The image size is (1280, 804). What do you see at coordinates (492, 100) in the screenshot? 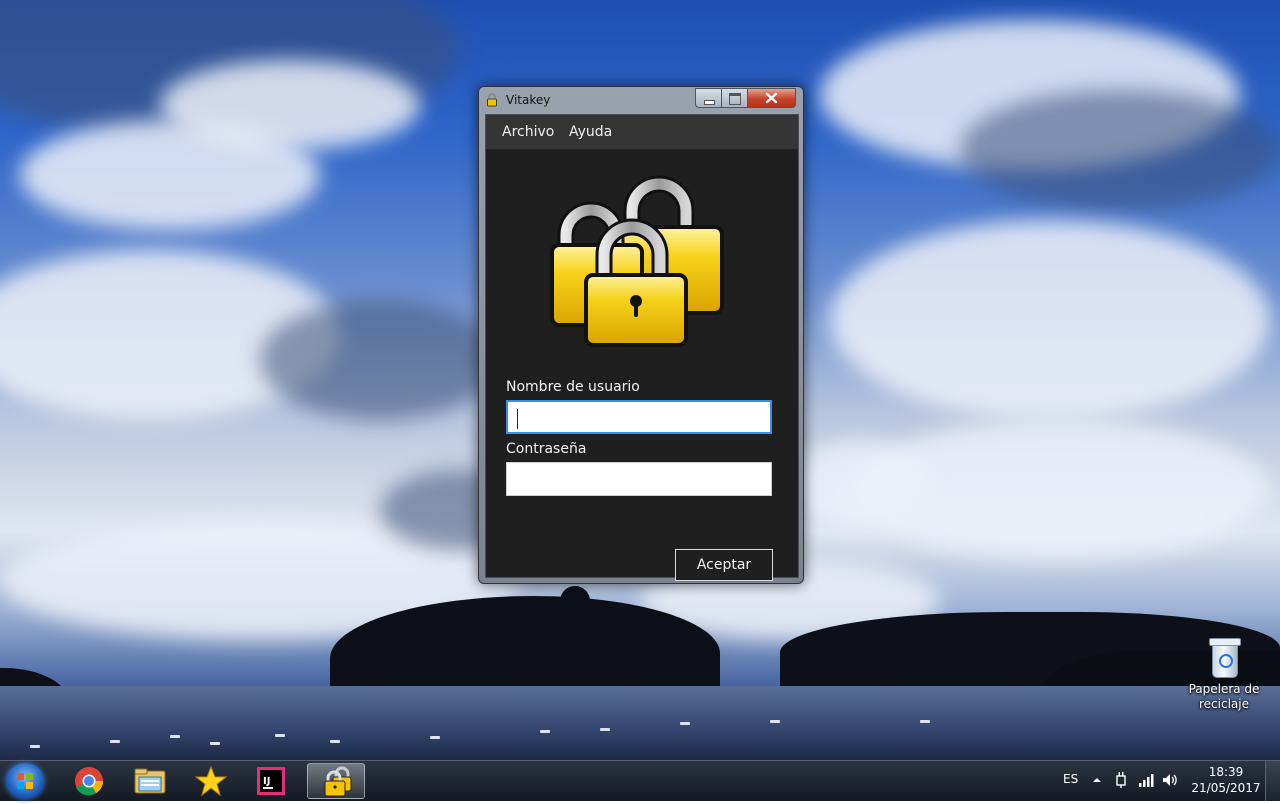
I see `padlocks-icon` at bounding box center [492, 100].